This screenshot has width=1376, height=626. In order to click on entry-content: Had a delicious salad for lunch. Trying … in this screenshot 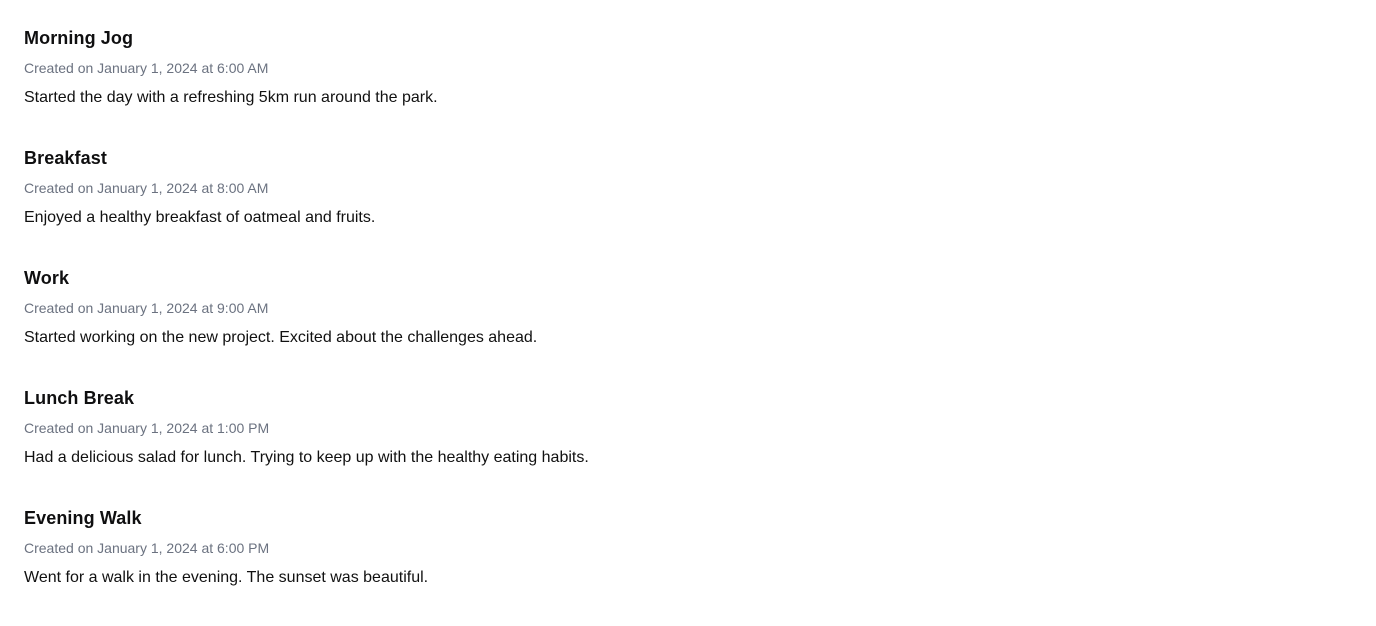, I will do `click(306, 457)`.